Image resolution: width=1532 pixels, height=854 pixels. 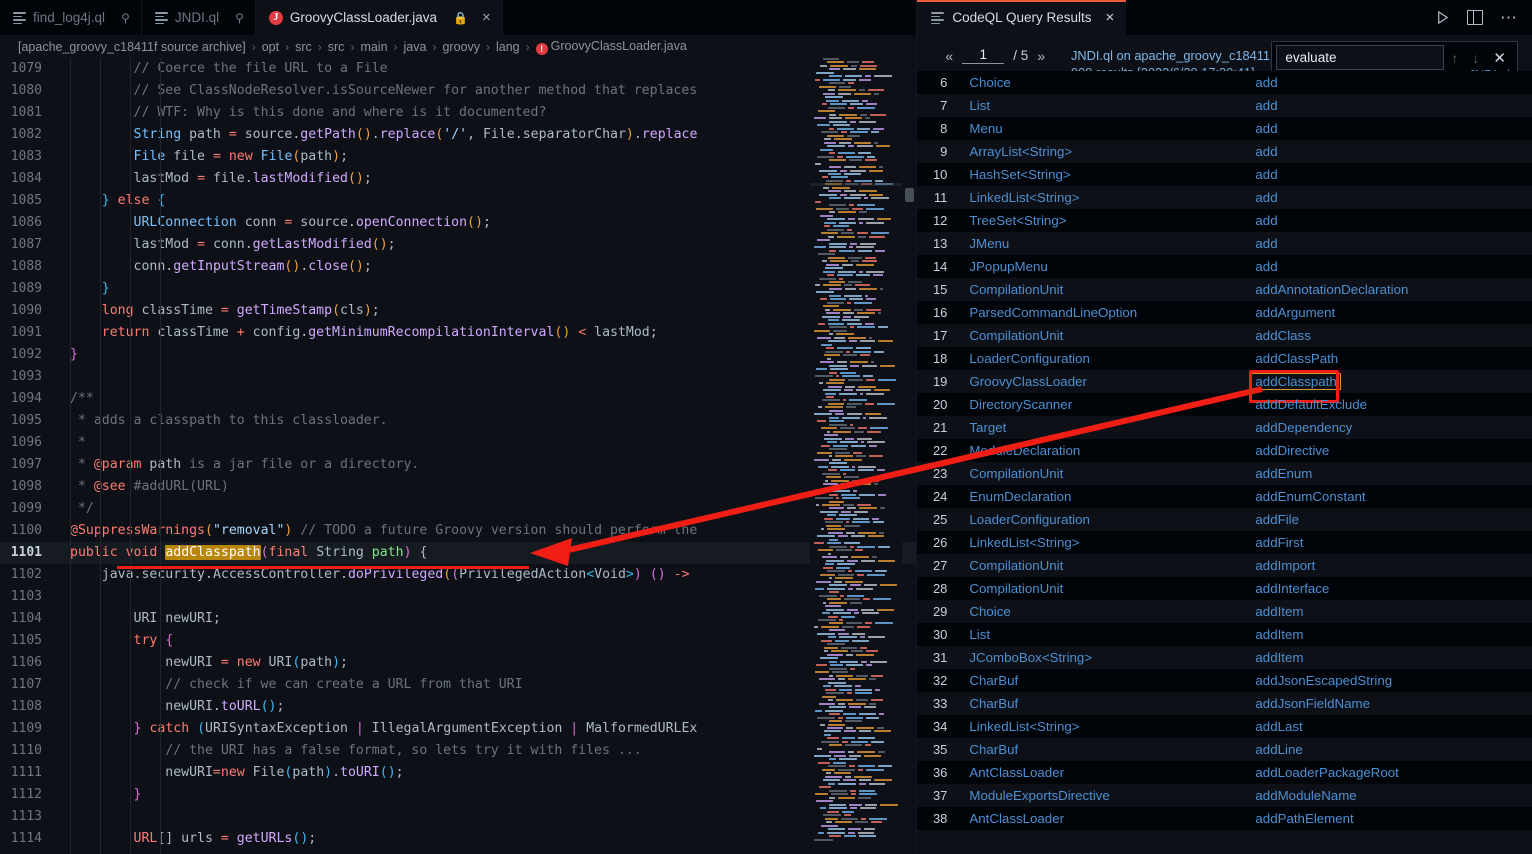 What do you see at coordinates (1224, 386) in the screenshot?
I see `table-row: 19 GroovyClassLoader addClasspath` at bounding box center [1224, 386].